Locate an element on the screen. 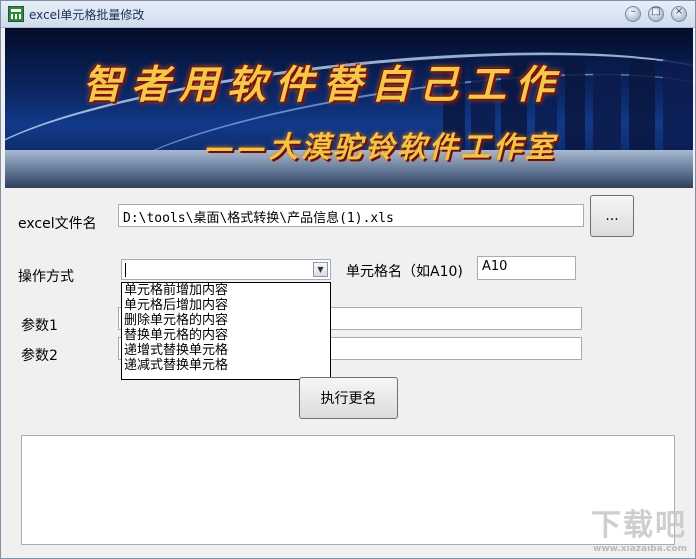 The width and height of the screenshot is (696, 559). watermark-text: 下载吧 is located at coordinates (639, 525).